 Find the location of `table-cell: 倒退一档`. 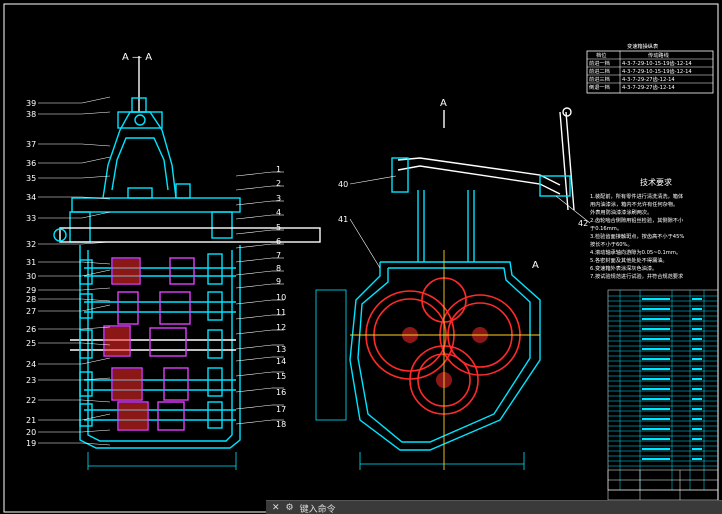

table-cell: 倒退一档 is located at coordinates (599, 87).